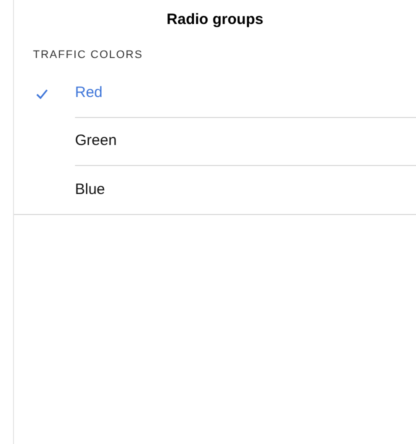 This screenshot has width=416, height=444. What do you see at coordinates (96, 141) in the screenshot?
I see `option-label: Green` at bounding box center [96, 141].